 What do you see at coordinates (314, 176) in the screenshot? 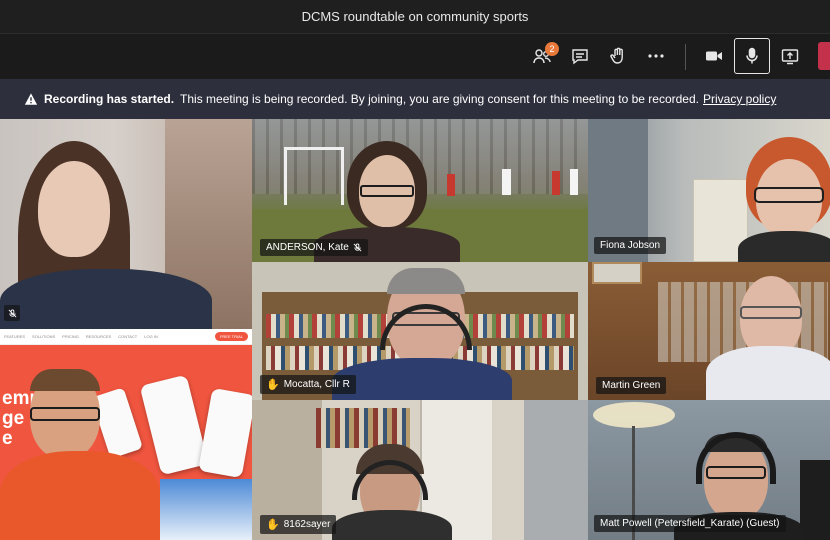
I see `football-goal` at bounding box center [314, 176].